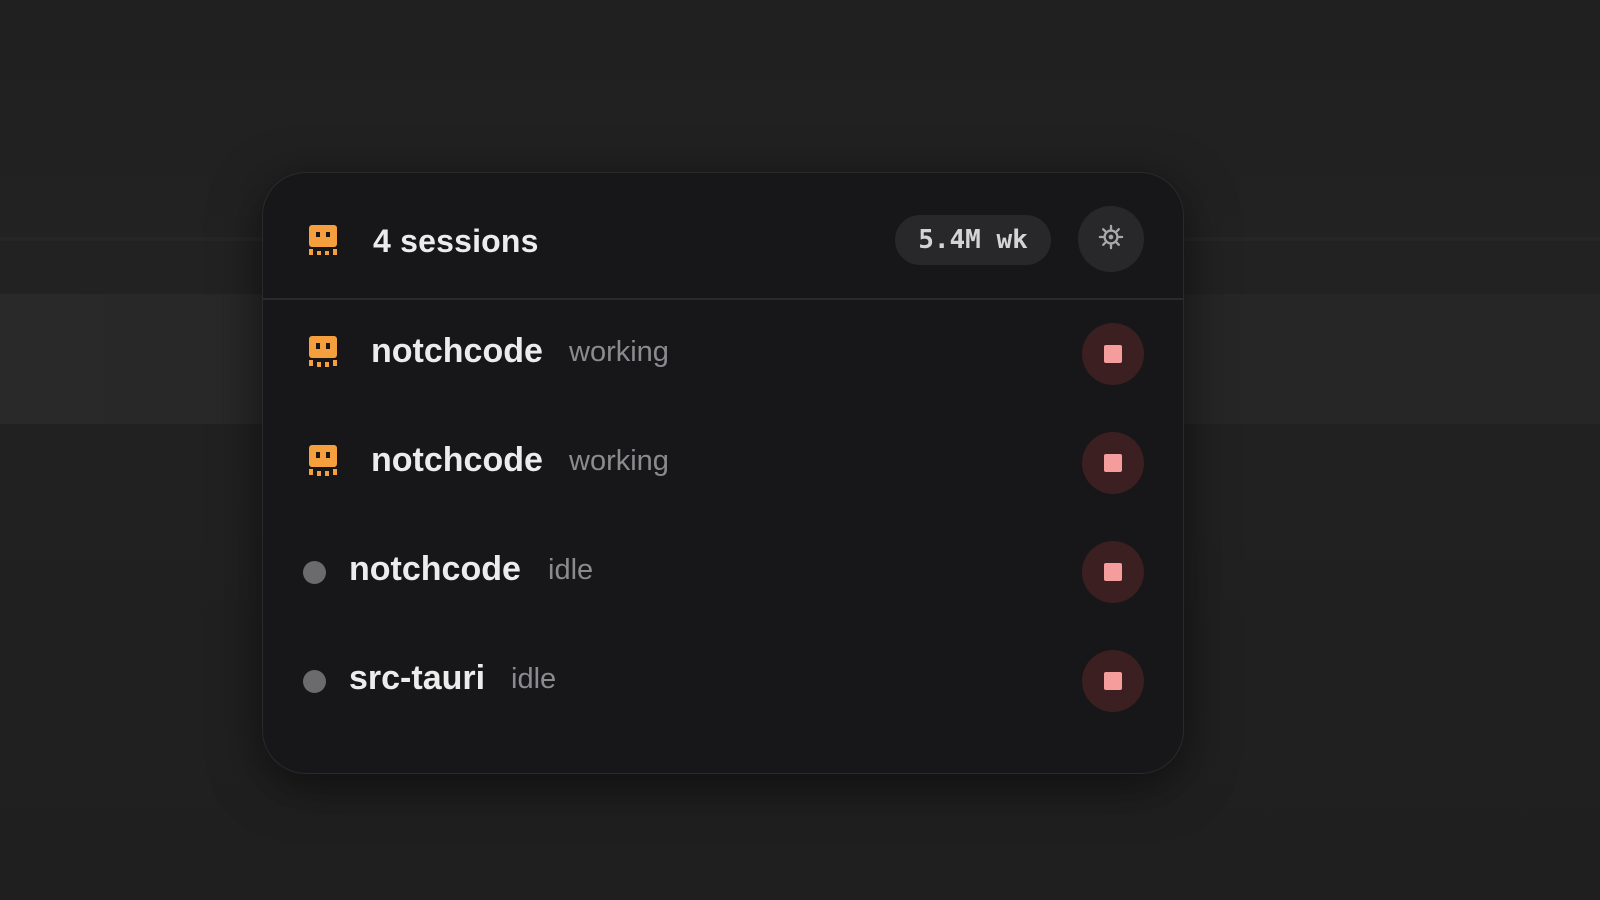  I want to click on gear-icon, so click(1111, 239).